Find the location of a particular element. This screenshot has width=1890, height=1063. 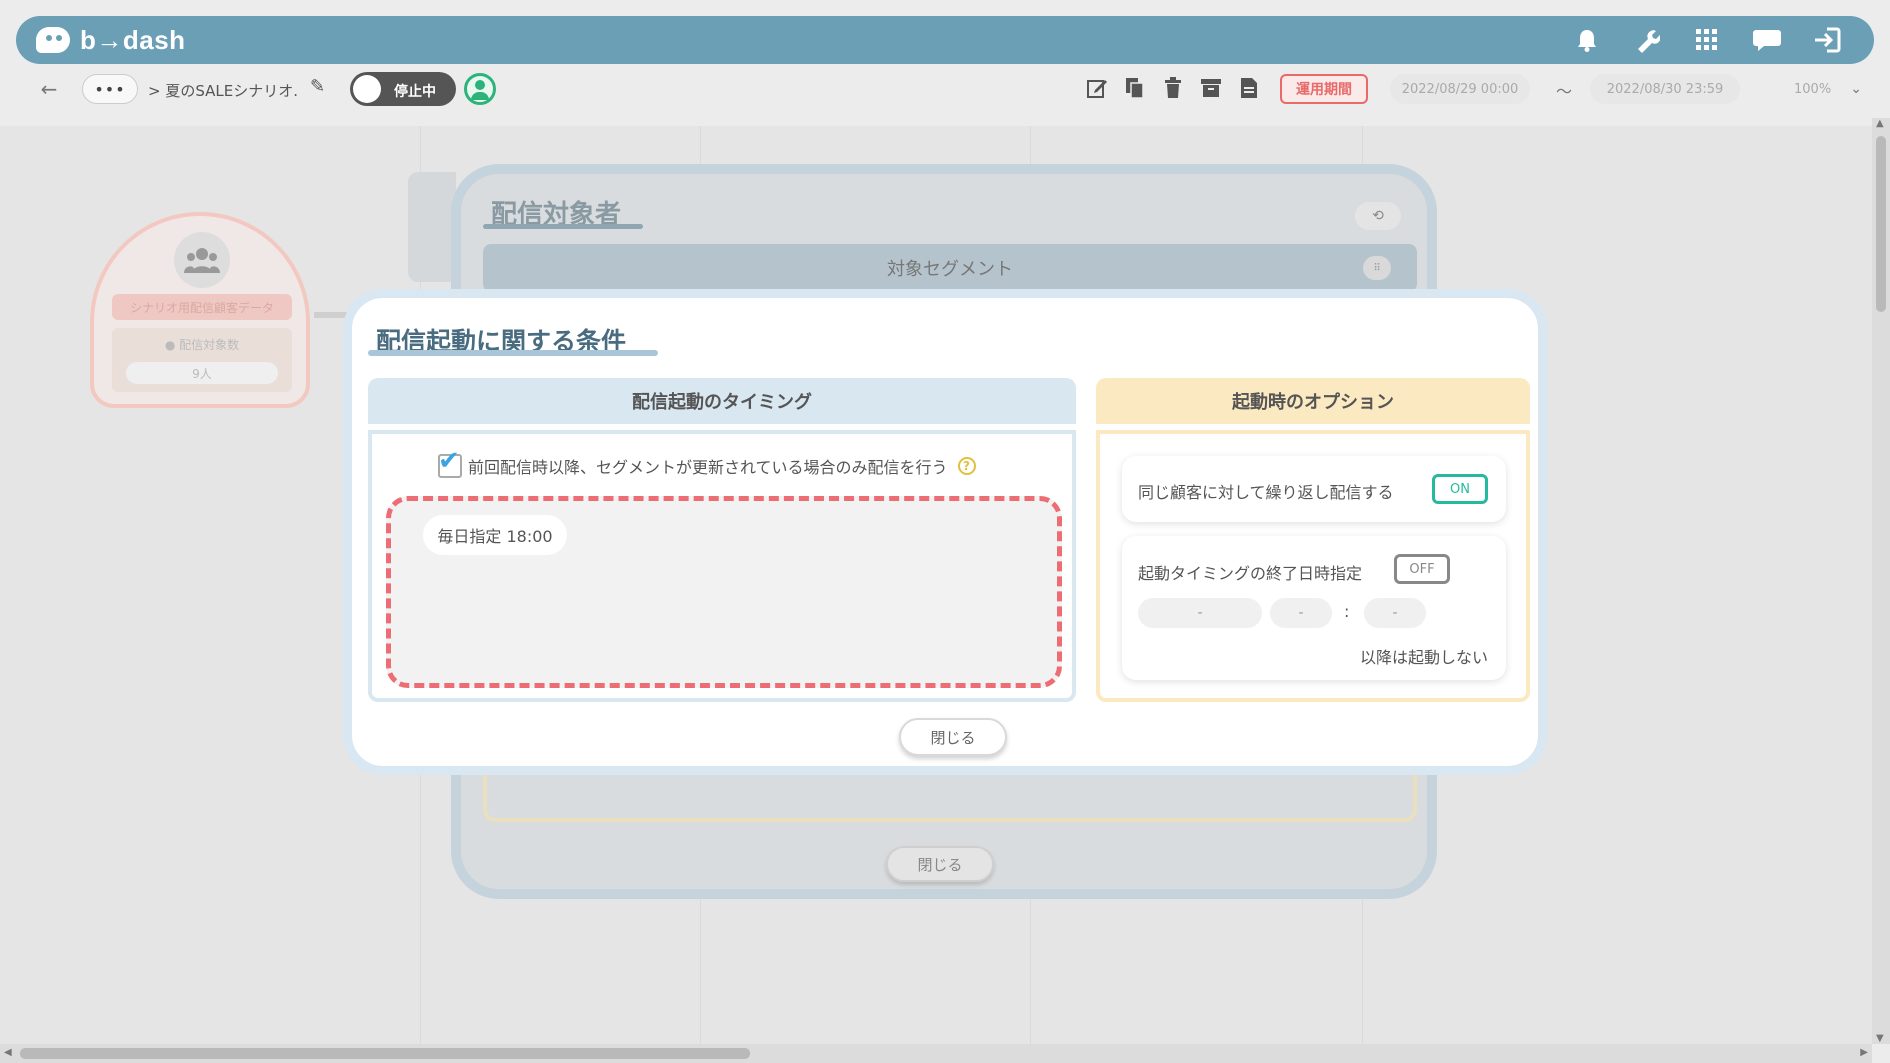

horizontal-scrollbar: ◀ ▶ is located at coordinates (936, 1053).